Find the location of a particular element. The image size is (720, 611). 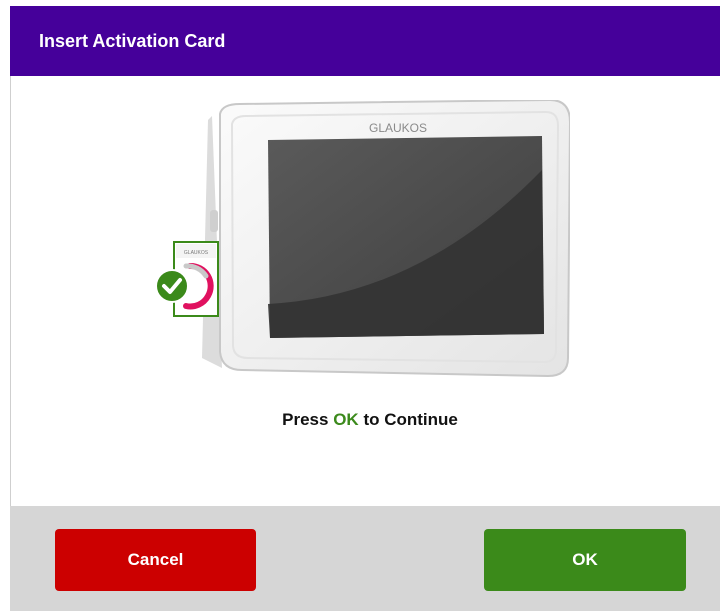

dialog-title: Insert Activation Card is located at coordinates (132, 40).